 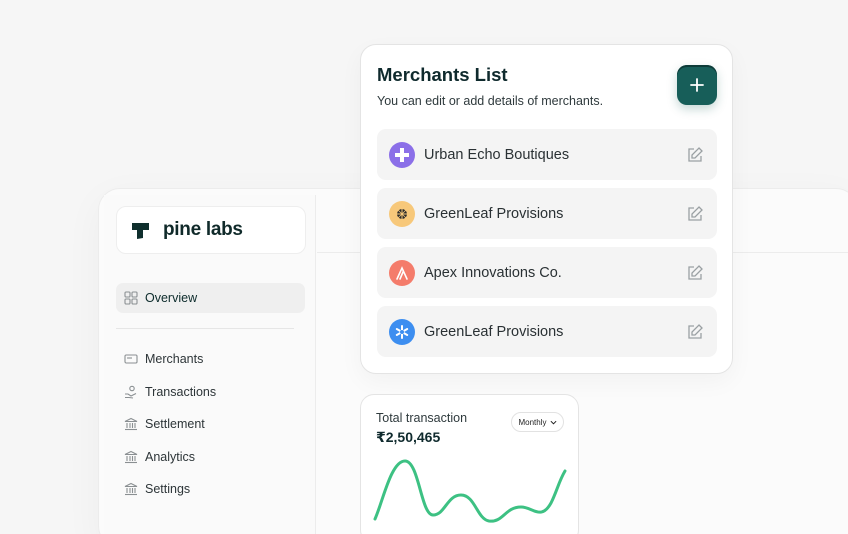 I want to click on merchant-row: Urban Echo Boutiques, so click(x=547, y=154).